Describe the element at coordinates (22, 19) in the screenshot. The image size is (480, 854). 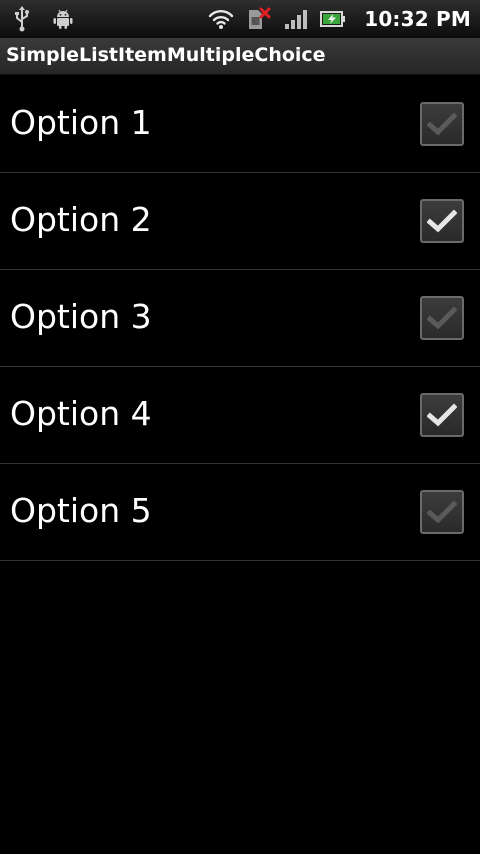
I see `usb-icon` at that location.